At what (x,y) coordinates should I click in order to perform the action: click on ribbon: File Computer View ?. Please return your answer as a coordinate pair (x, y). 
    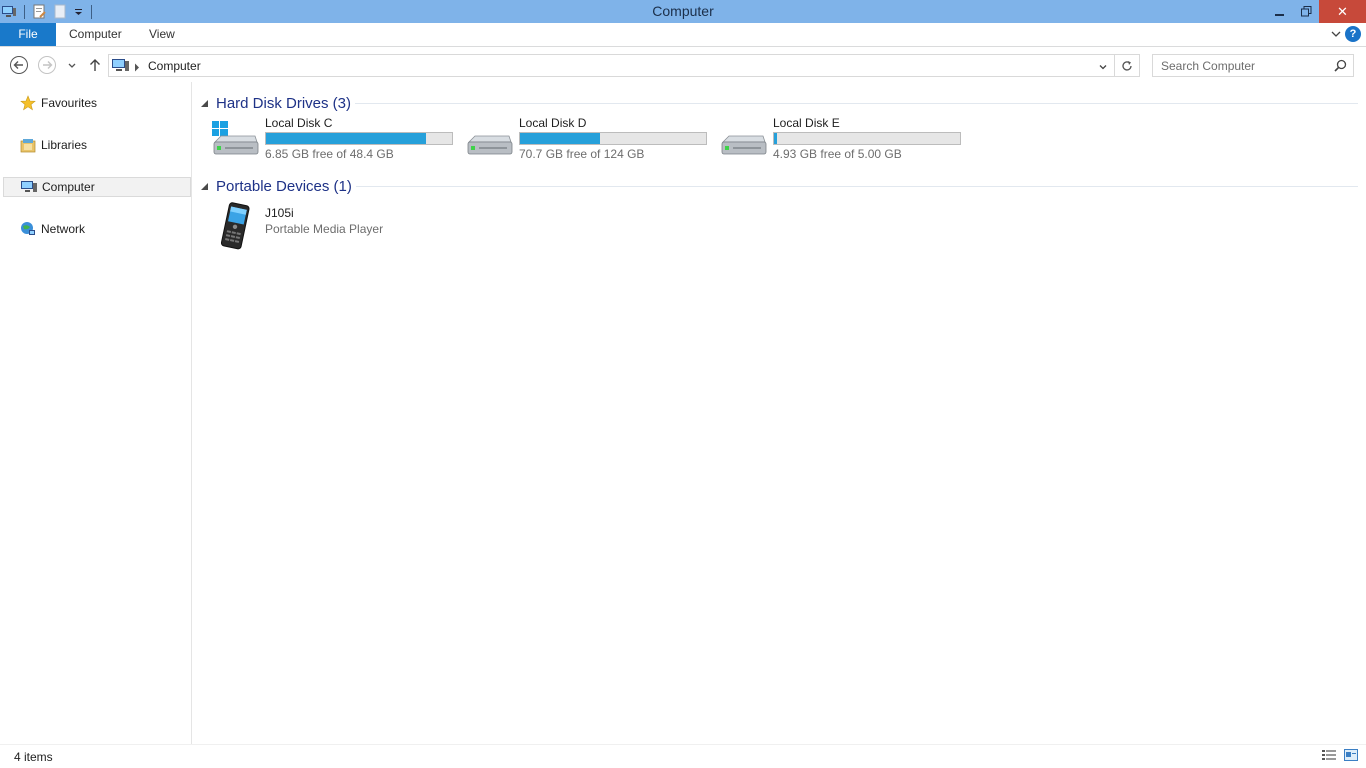
    Looking at the image, I should click on (683, 35).